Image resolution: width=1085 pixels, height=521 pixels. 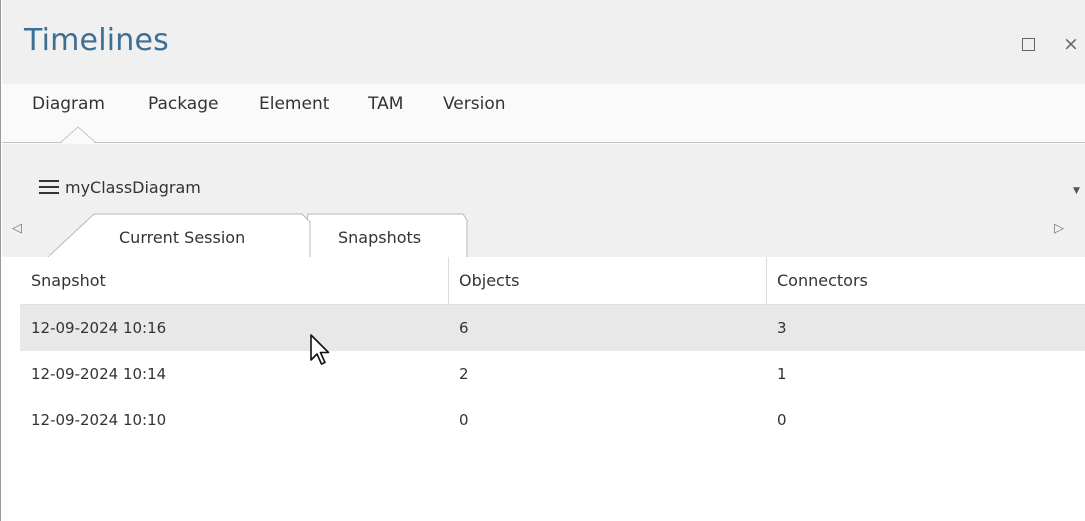 What do you see at coordinates (543, 142) in the screenshot?
I see `nav-divider` at bounding box center [543, 142].